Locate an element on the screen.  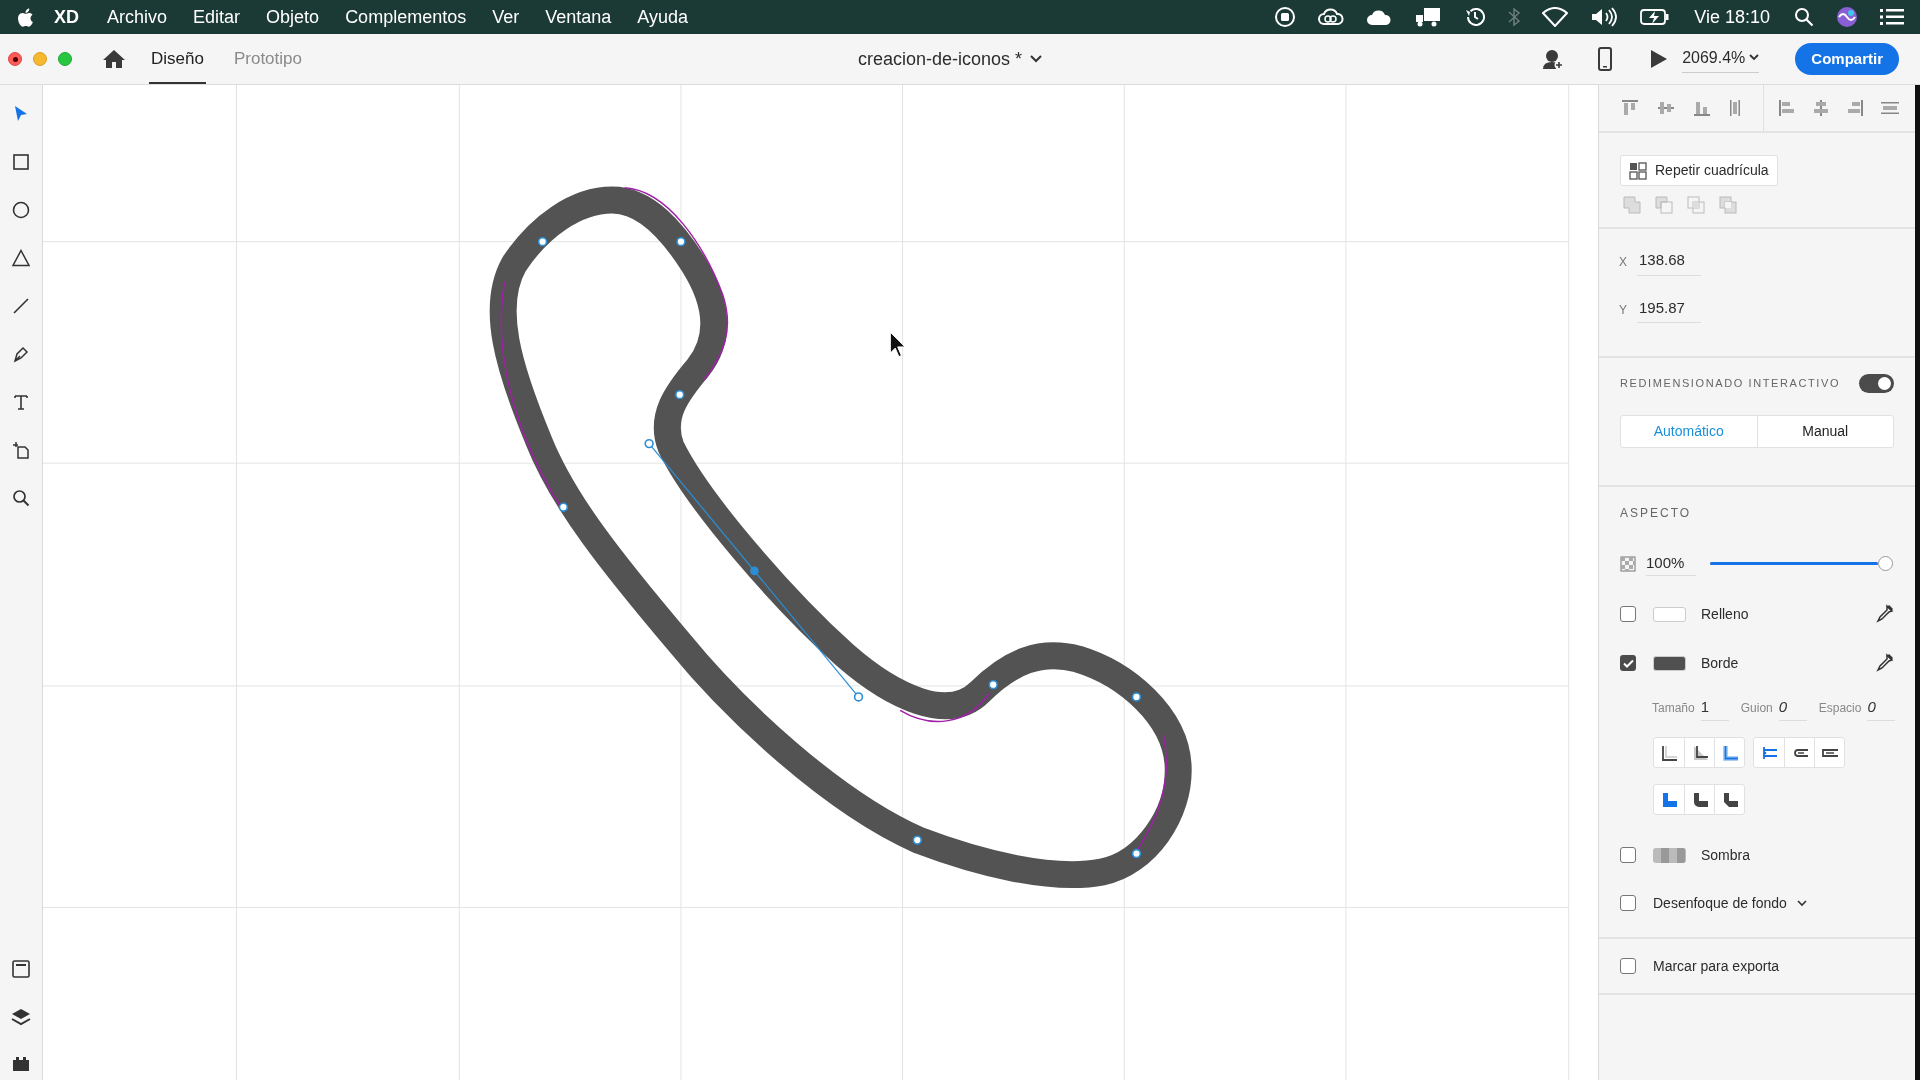
document-title: creacion-de-iconos * is located at coordinates (940, 59).